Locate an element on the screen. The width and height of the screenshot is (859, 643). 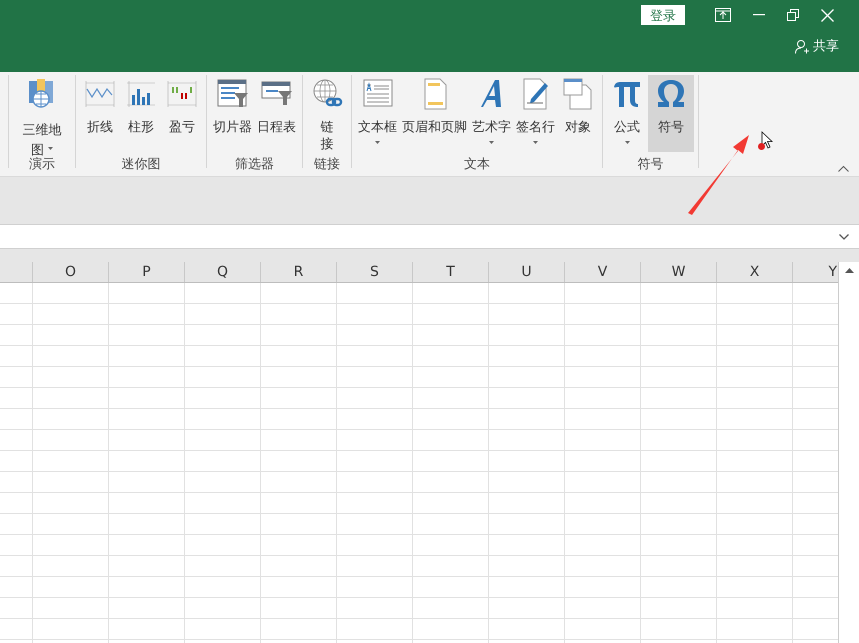
text-box-icon is located at coordinates (377, 93).